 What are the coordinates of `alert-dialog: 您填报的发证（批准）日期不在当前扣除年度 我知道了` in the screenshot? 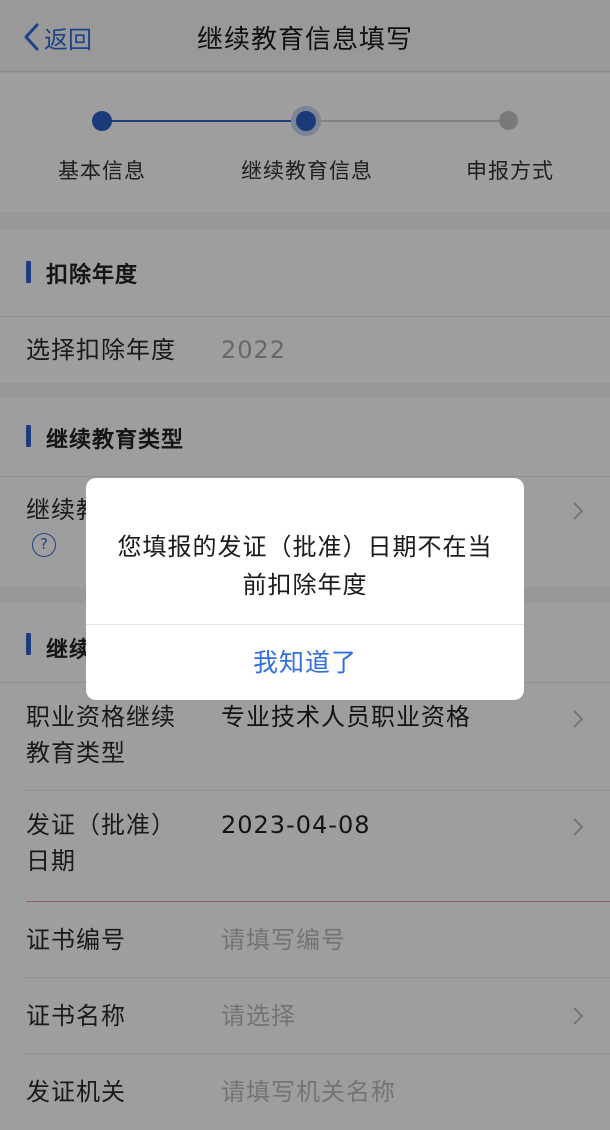 It's located at (305, 589).